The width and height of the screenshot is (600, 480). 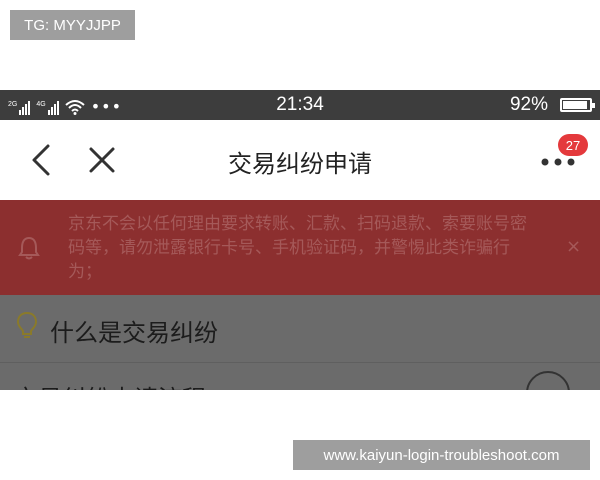 I want to click on watermark-bottom: www.kaiyun-login-troubleshoot.com, so click(x=441, y=455).